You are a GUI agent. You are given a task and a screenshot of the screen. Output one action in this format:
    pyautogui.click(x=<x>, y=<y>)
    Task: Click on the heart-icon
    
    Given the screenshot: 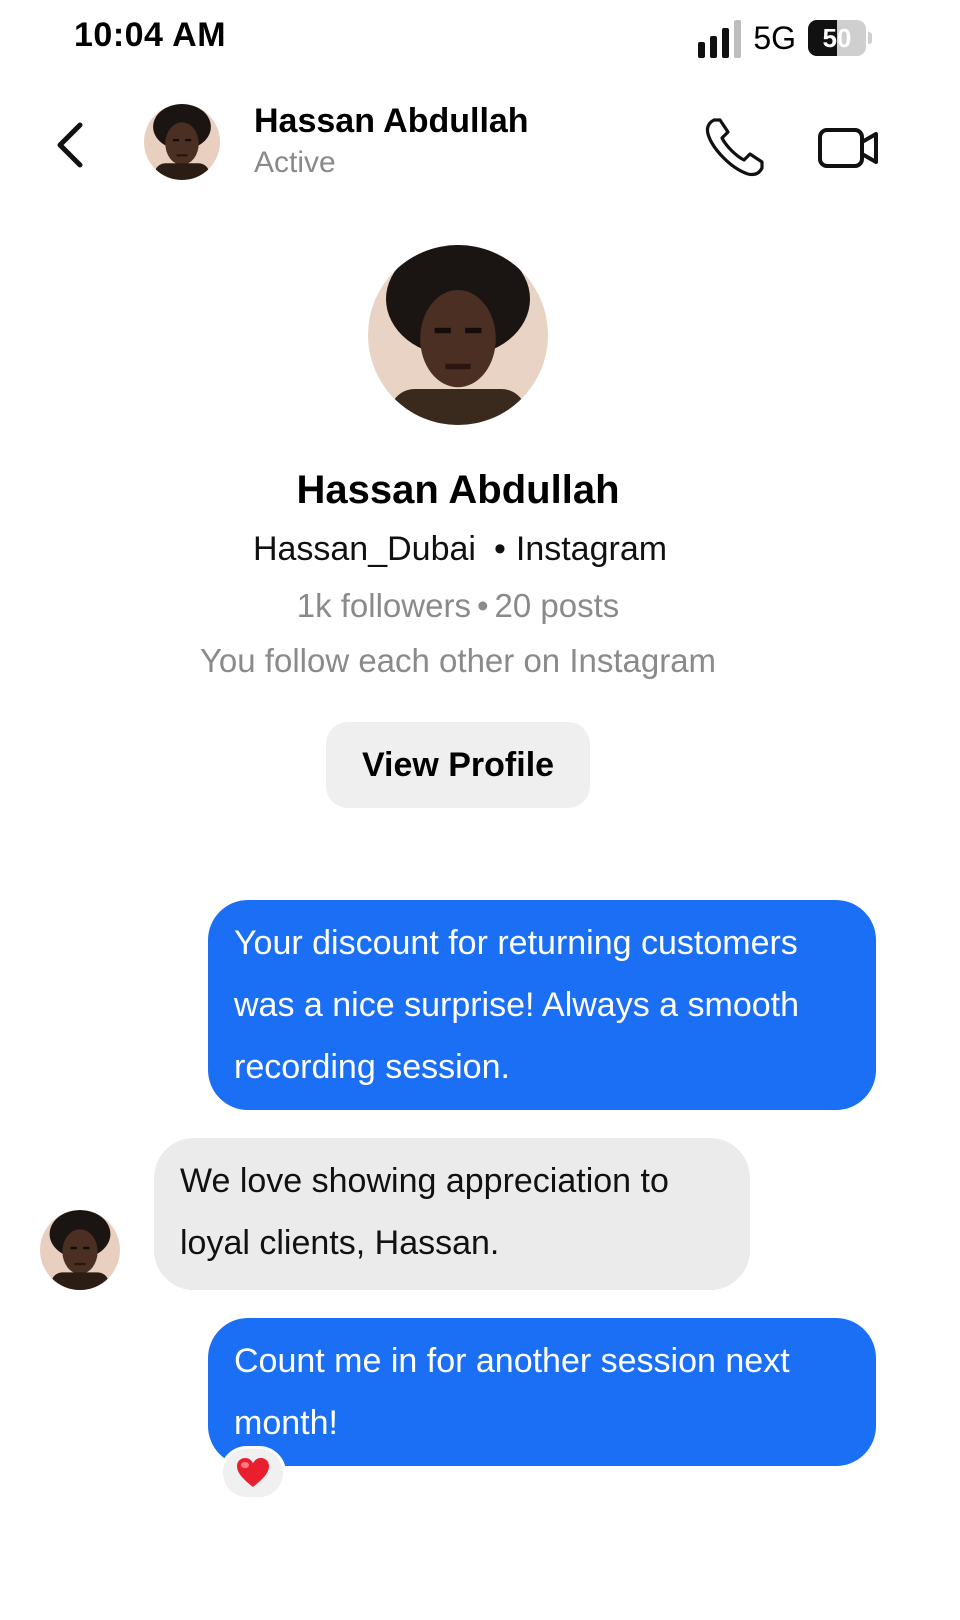 What is the action you would take?
    pyautogui.click(x=253, y=1472)
    